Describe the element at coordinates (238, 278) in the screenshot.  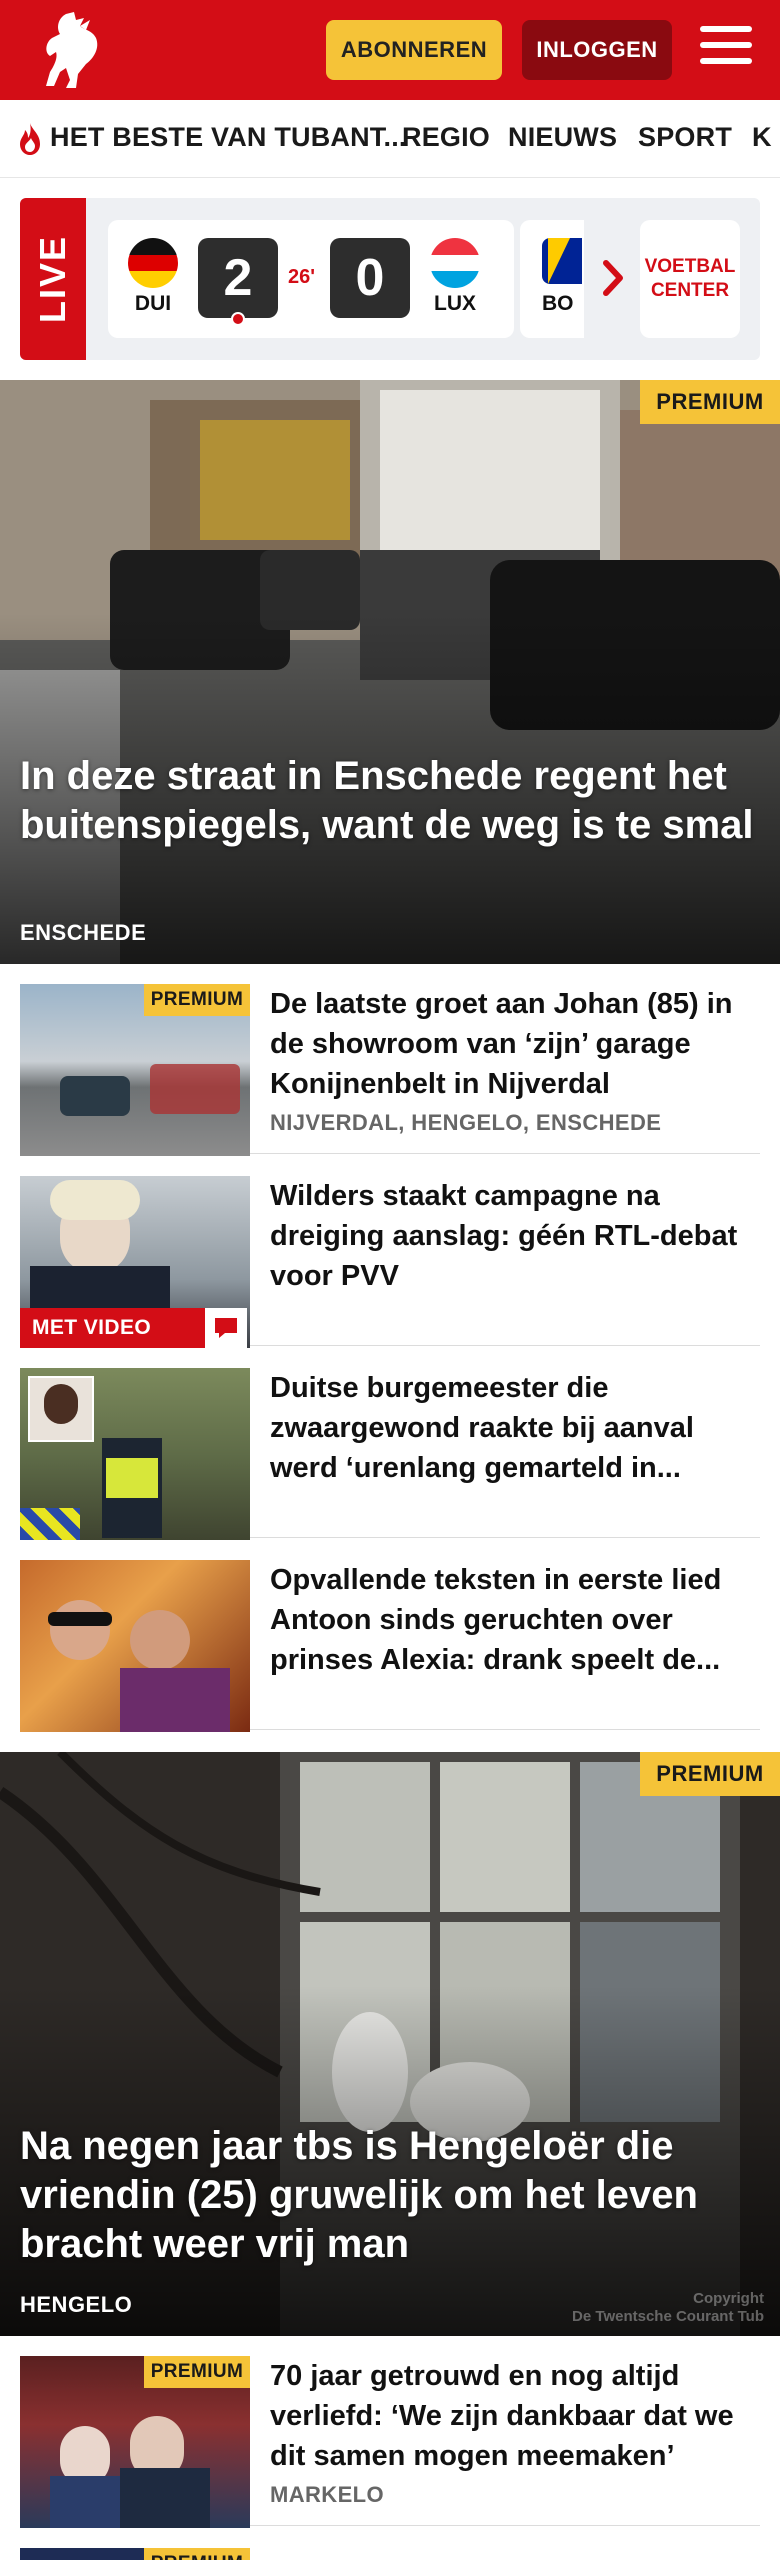
I see `home-score: 2` at that location.